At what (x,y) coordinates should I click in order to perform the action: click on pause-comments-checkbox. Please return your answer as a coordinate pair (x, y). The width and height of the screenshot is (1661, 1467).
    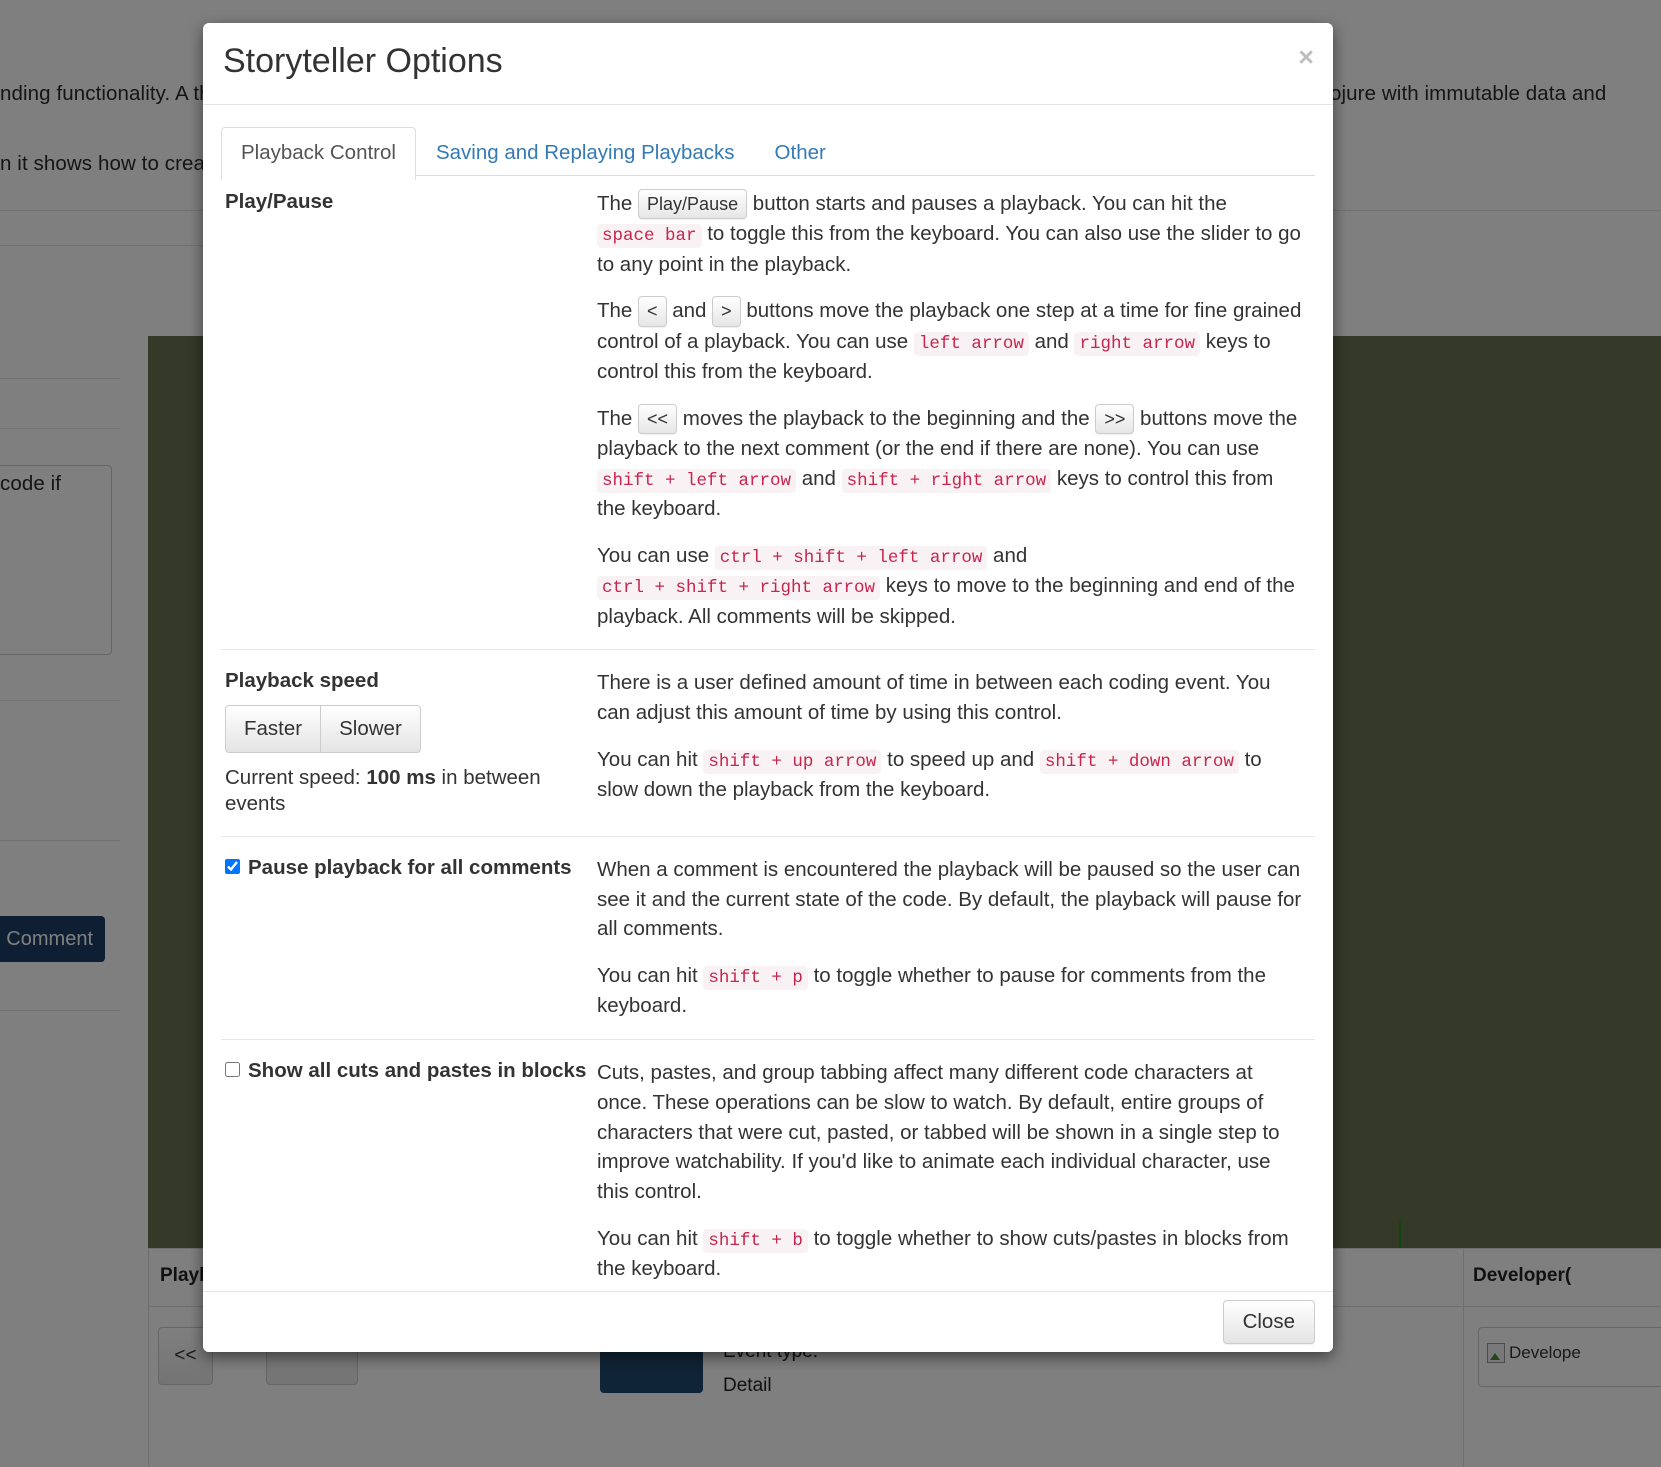
    Looking at the image, I should click on (232, 866).